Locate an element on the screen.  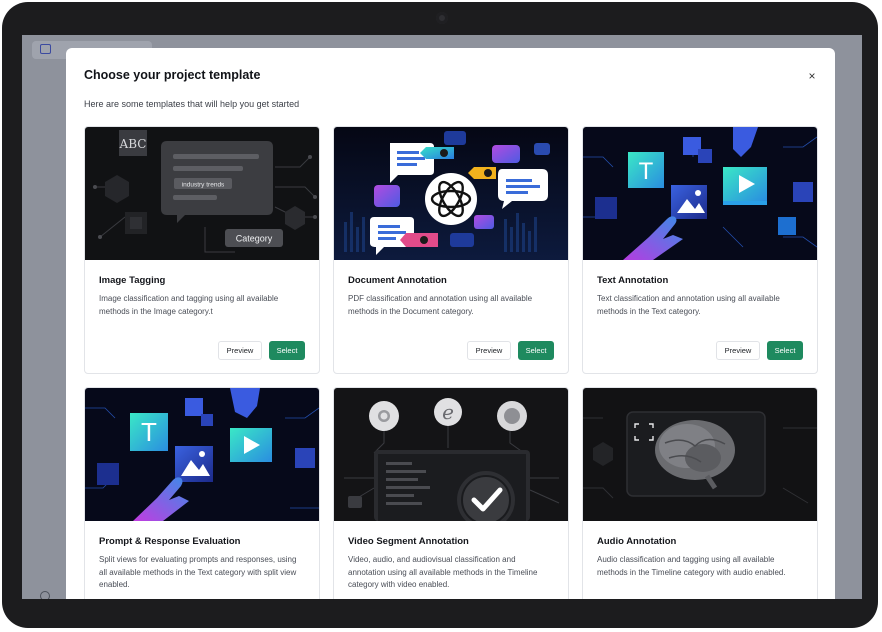
video-segment-thumbnail: e is located at coordinates (451, 454).